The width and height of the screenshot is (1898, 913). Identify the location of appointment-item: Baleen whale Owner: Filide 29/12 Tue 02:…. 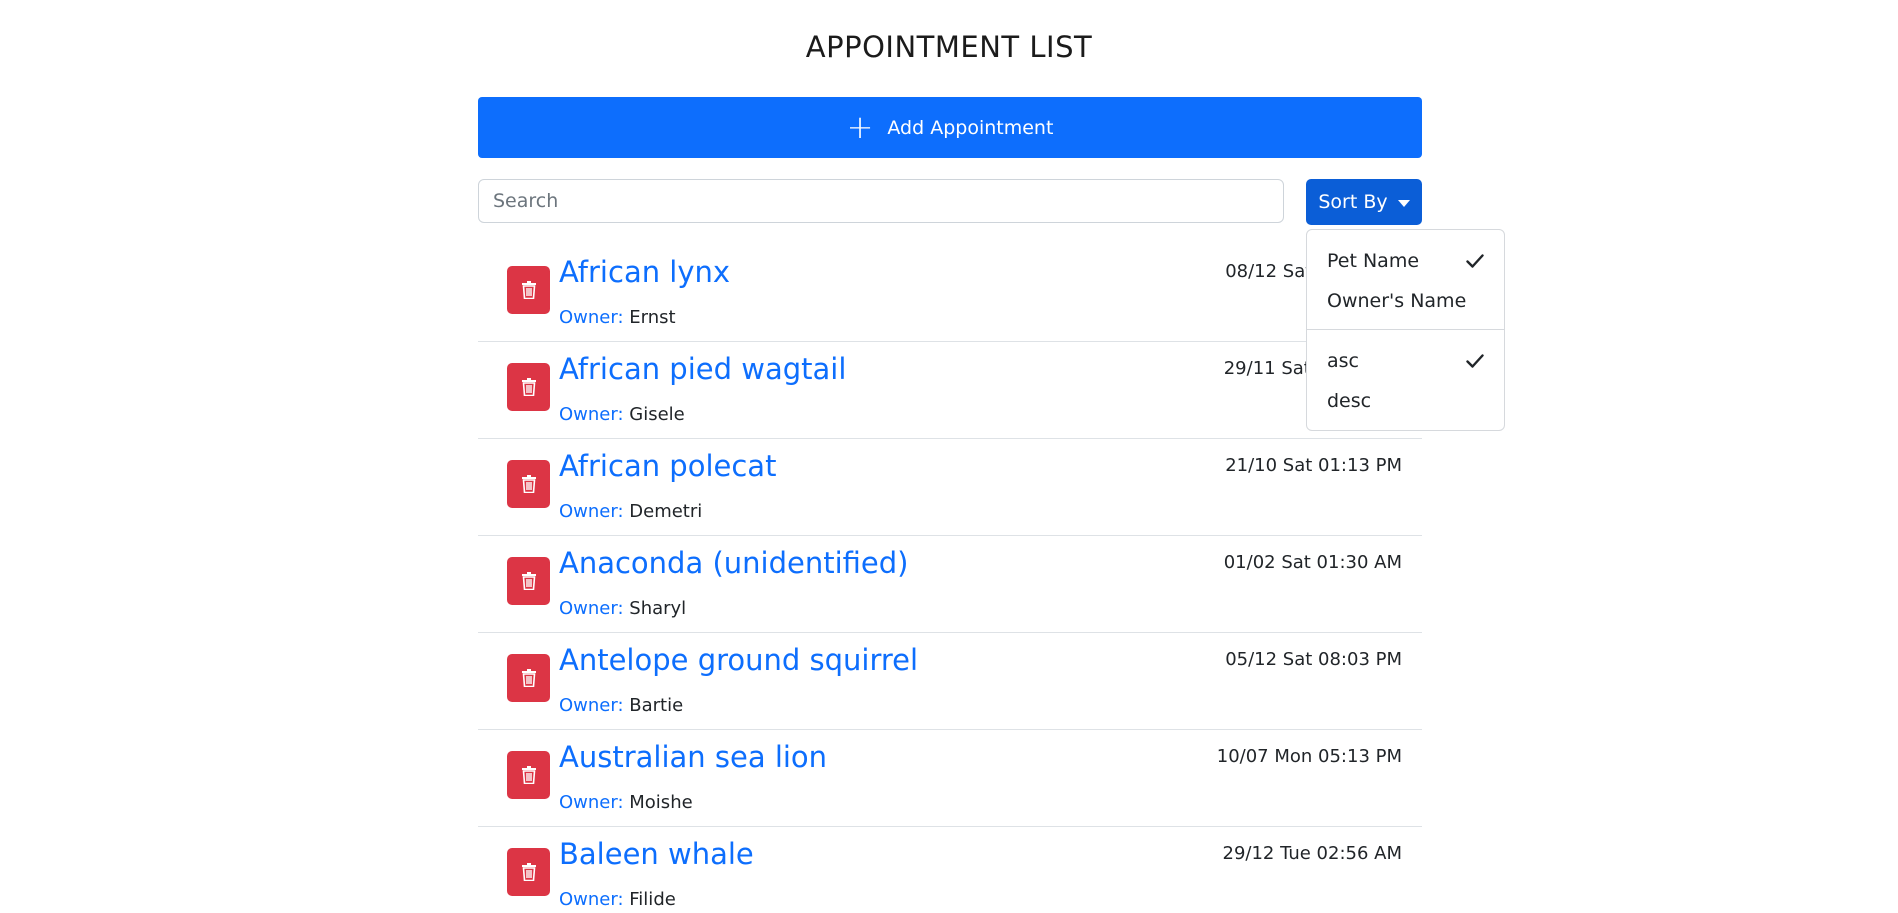
(950, 870).